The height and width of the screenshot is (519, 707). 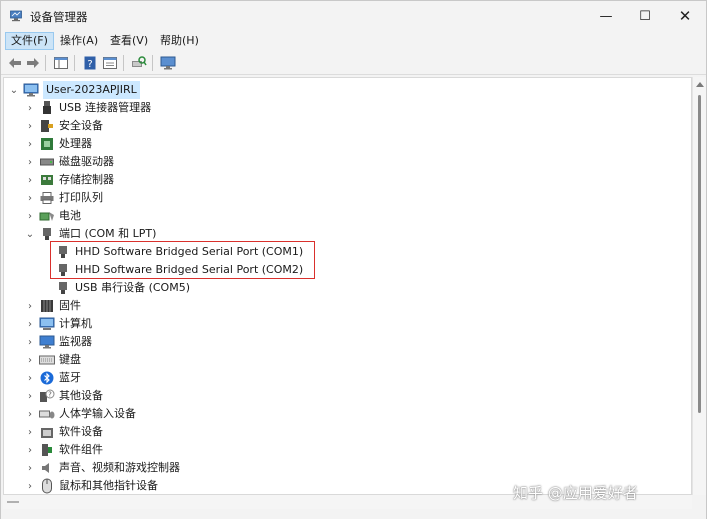 I want to click on tree-item-bluetooth: › 蓝牙, so click(x=52, y=378).